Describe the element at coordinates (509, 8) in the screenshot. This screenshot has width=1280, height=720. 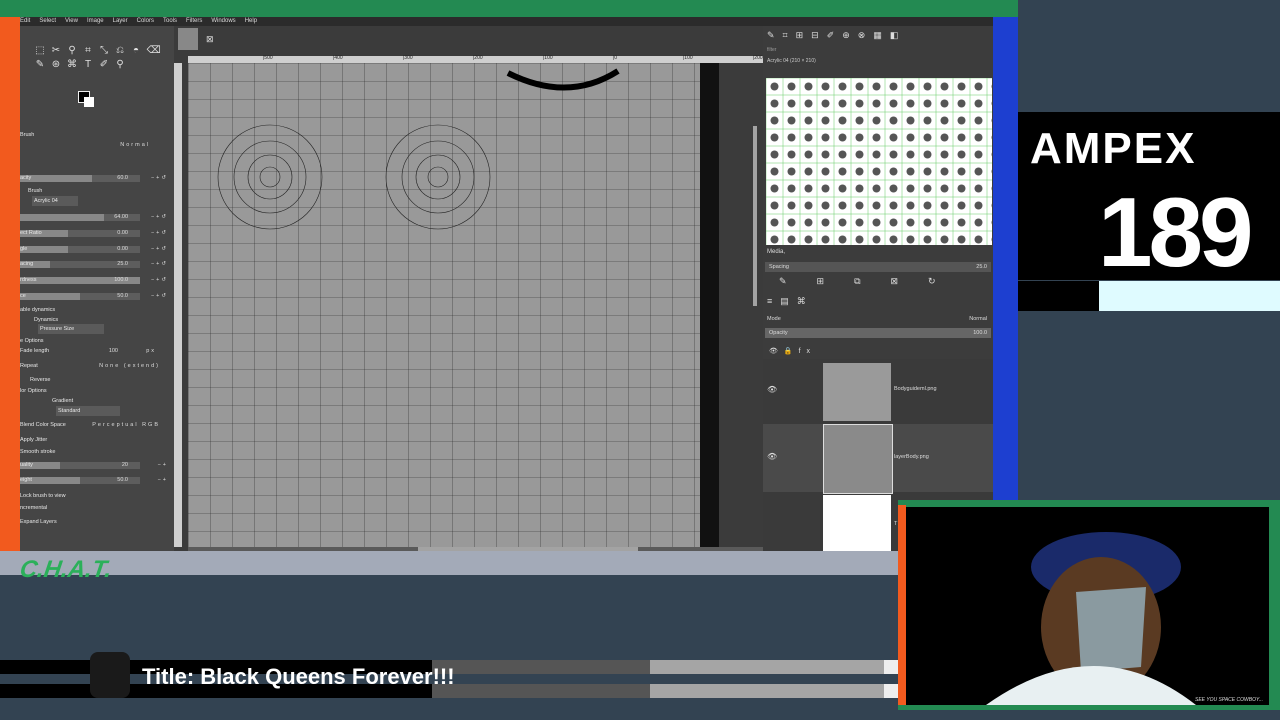
I see `overlay-top-bar` at that location.